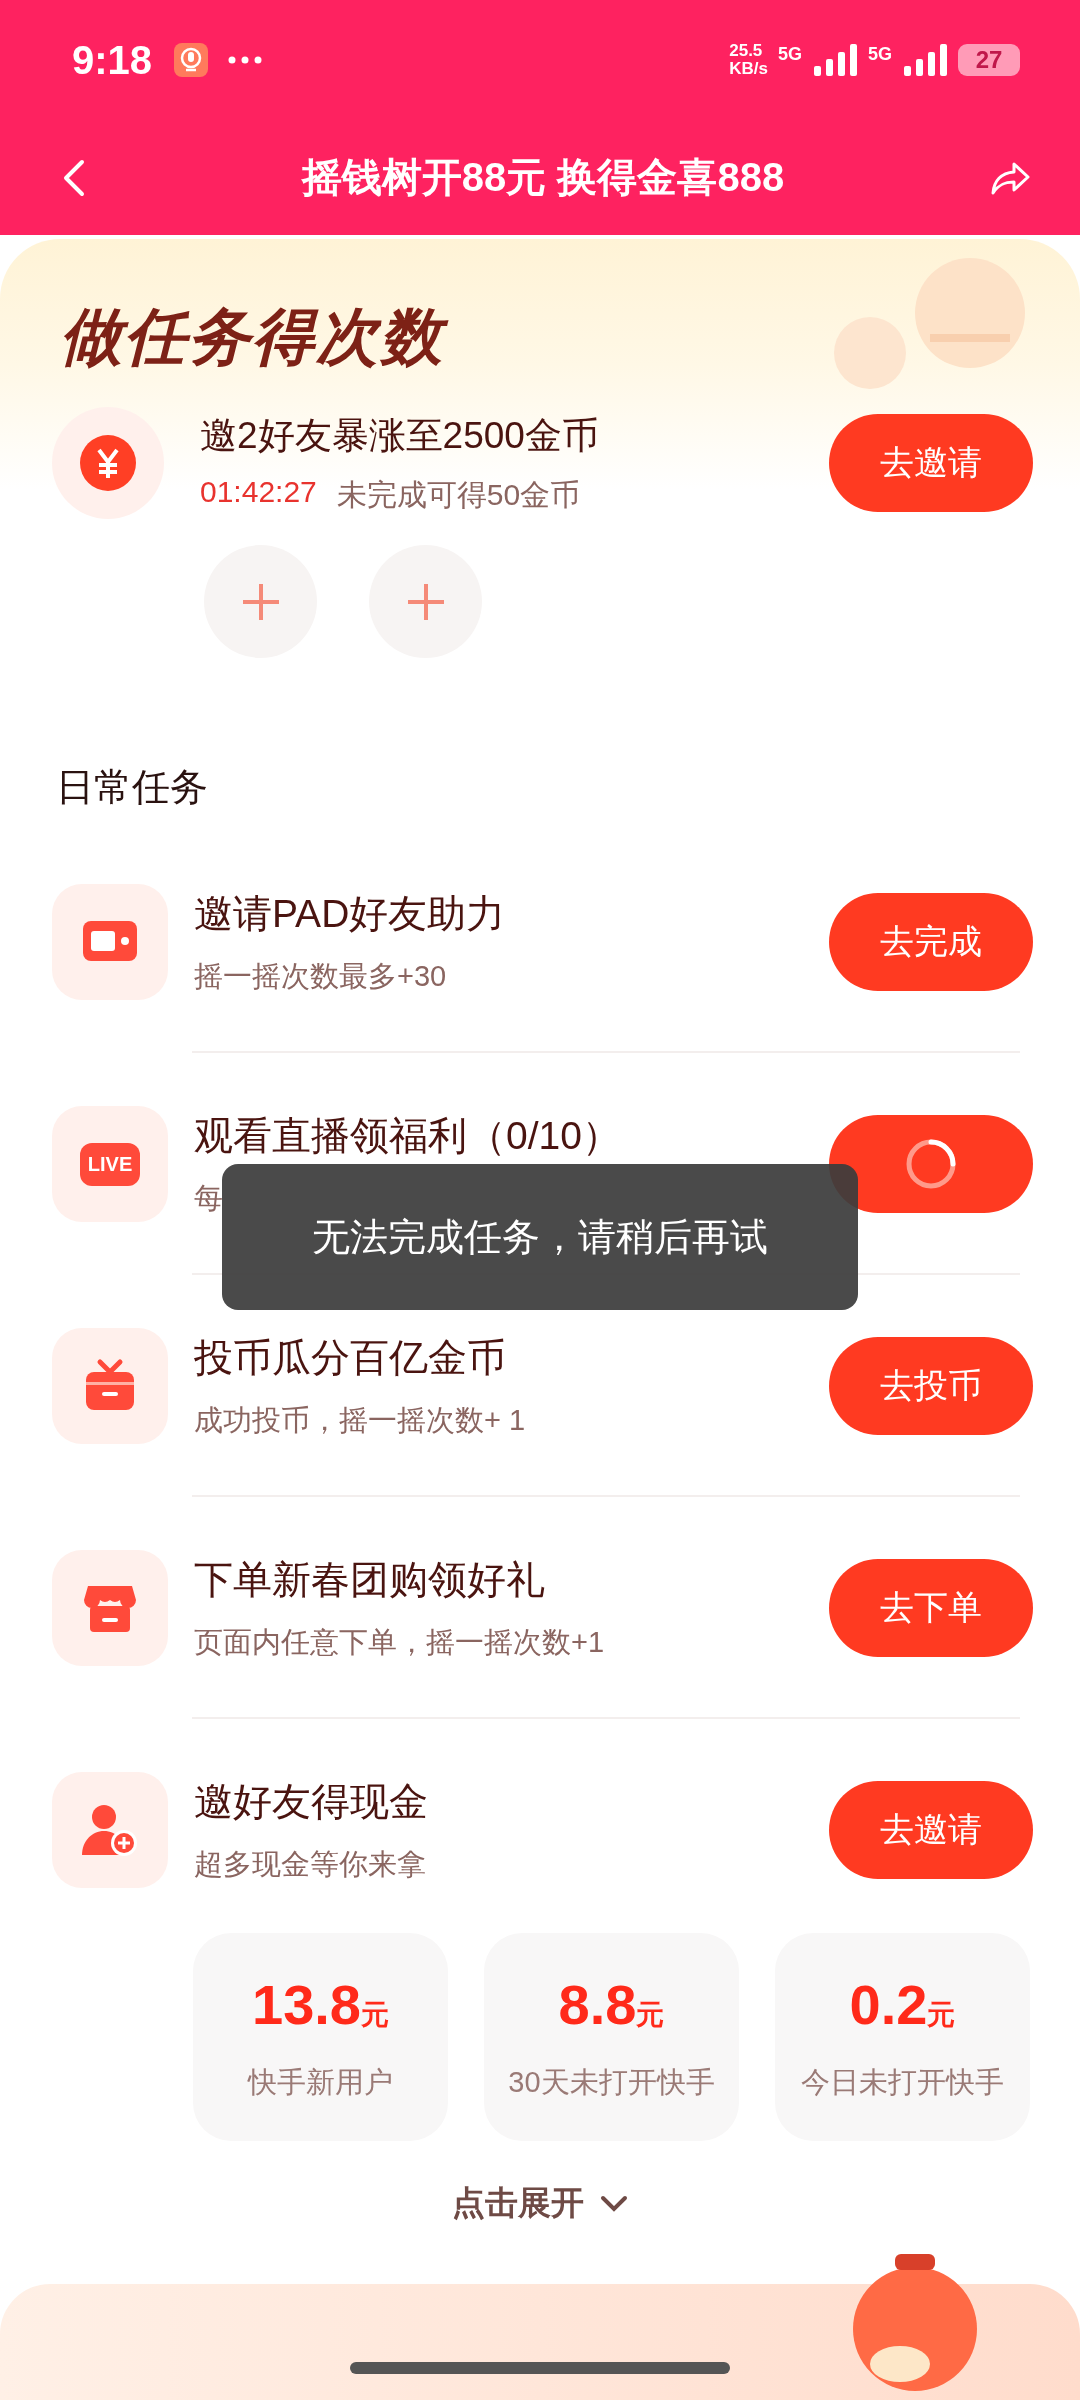 The width and height of the screenshot is (1080, 2400). I want to click on task-subtitle: 摇一摇次数最多+30, so click(320, 976).